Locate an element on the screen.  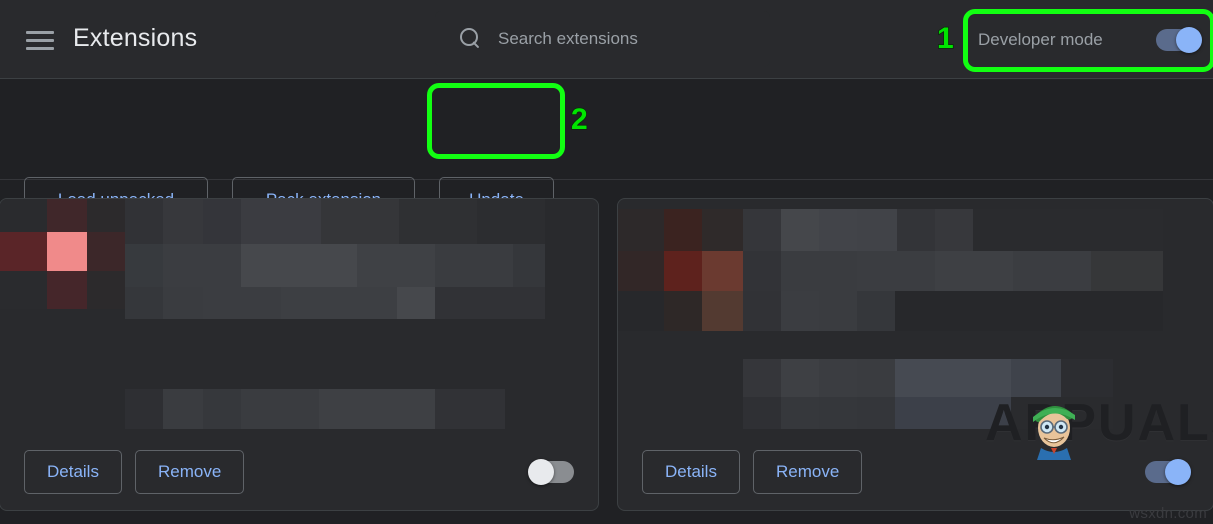
search-box is located at coordinates (602, 39).